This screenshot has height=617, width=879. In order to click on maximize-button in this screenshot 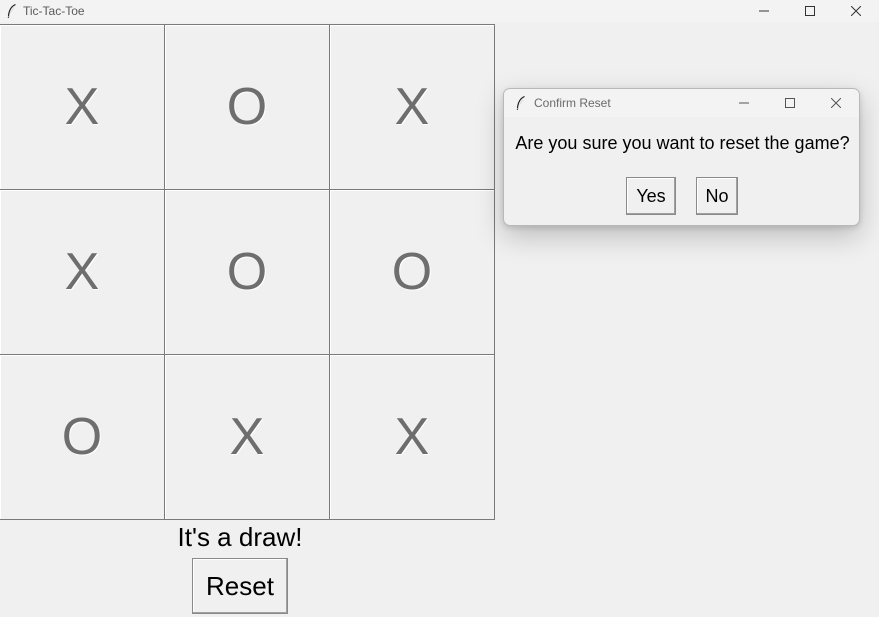, I will do `click(810, 11)`.